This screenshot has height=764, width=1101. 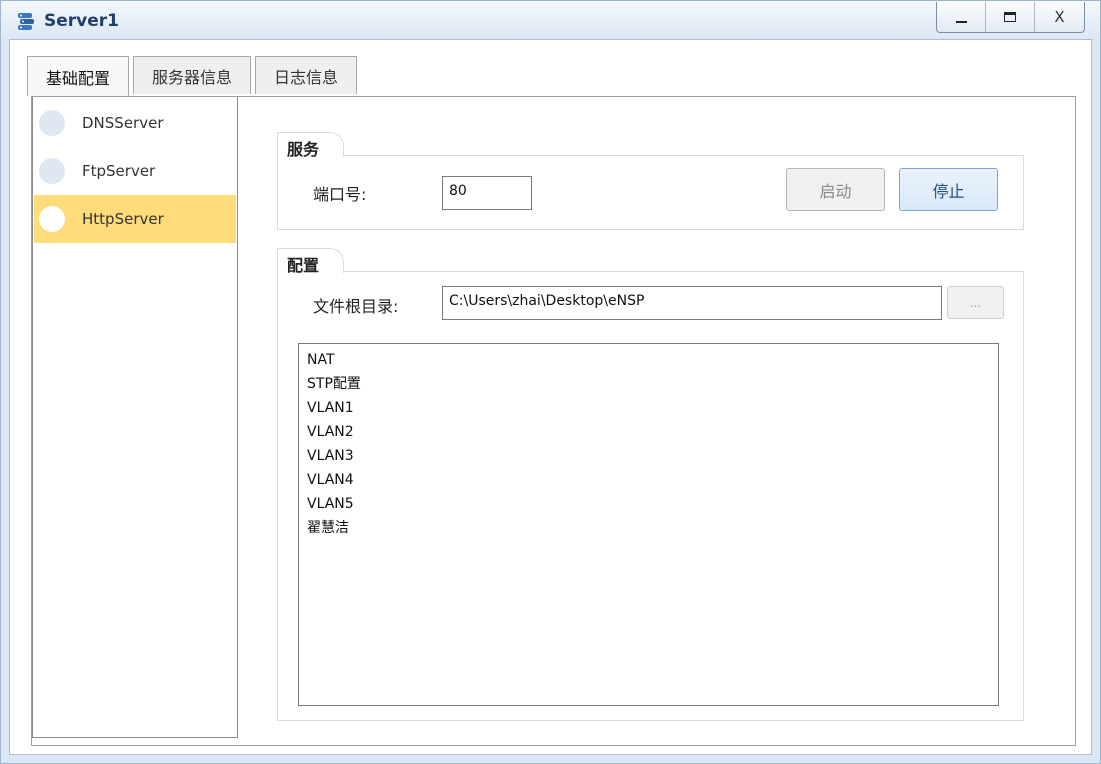 I want to click on list-item: VLAN2, so click(x=652, y=432).